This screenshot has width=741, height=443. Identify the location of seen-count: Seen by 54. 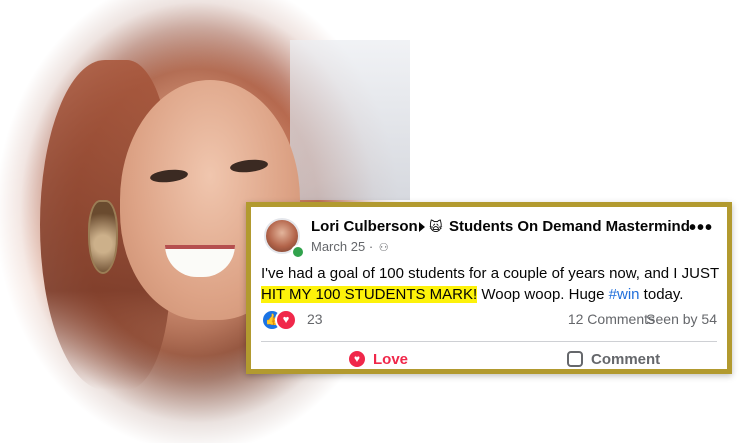
(681, 319).